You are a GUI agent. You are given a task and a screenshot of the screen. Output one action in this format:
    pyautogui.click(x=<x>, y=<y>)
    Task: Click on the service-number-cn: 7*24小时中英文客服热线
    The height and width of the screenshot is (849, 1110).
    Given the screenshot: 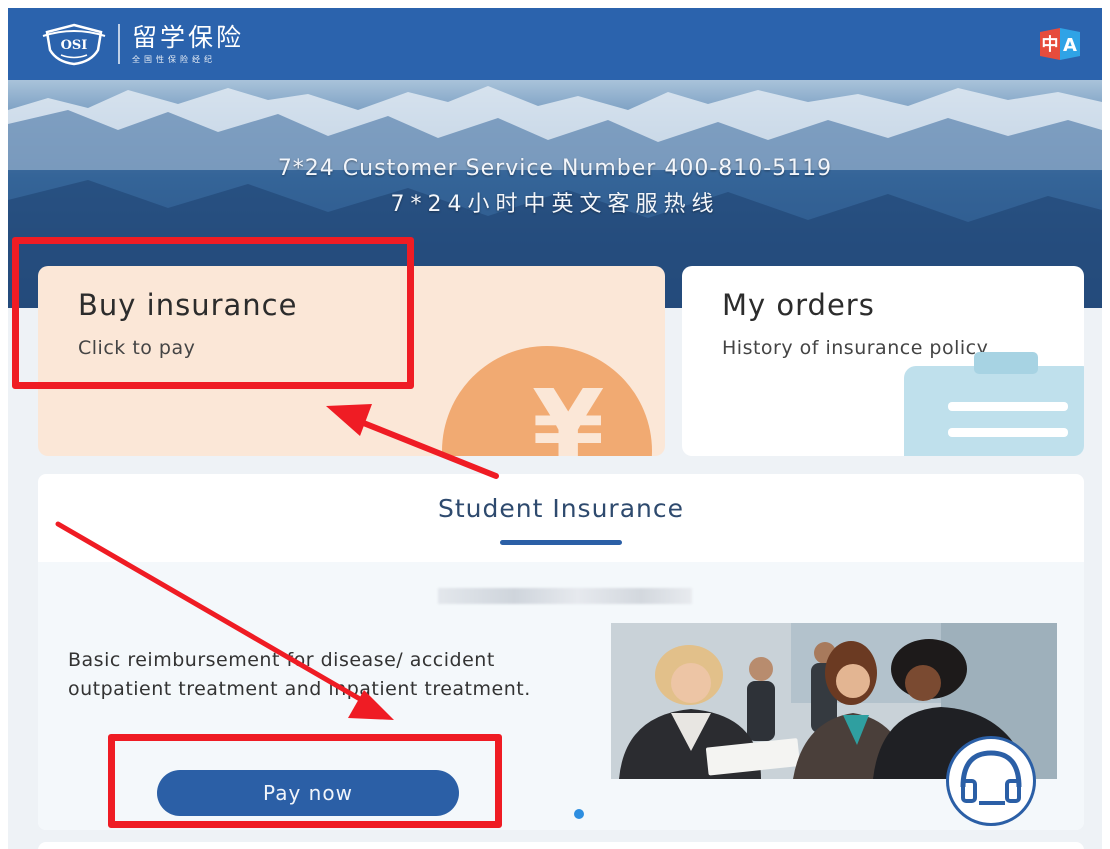 What is the action you would take?
    pyautogui.click(x=555, y=204)
    